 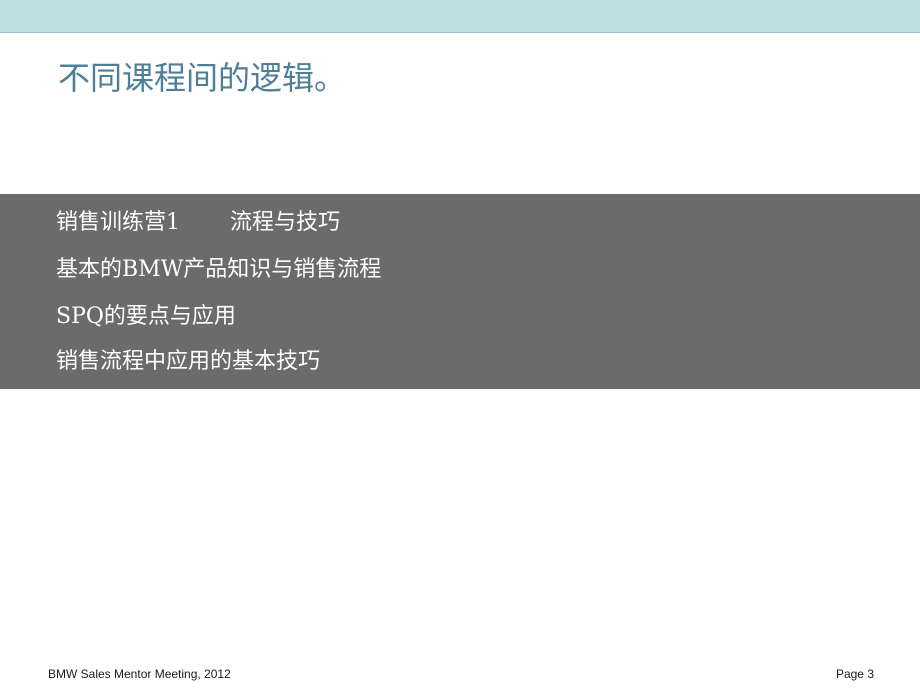 What do you see at coordinates (139, 674) in the screenshot?
I see `footer-left-text: BMW Sales Mentor Meeting, 2012` at bounding box center [139, 674].